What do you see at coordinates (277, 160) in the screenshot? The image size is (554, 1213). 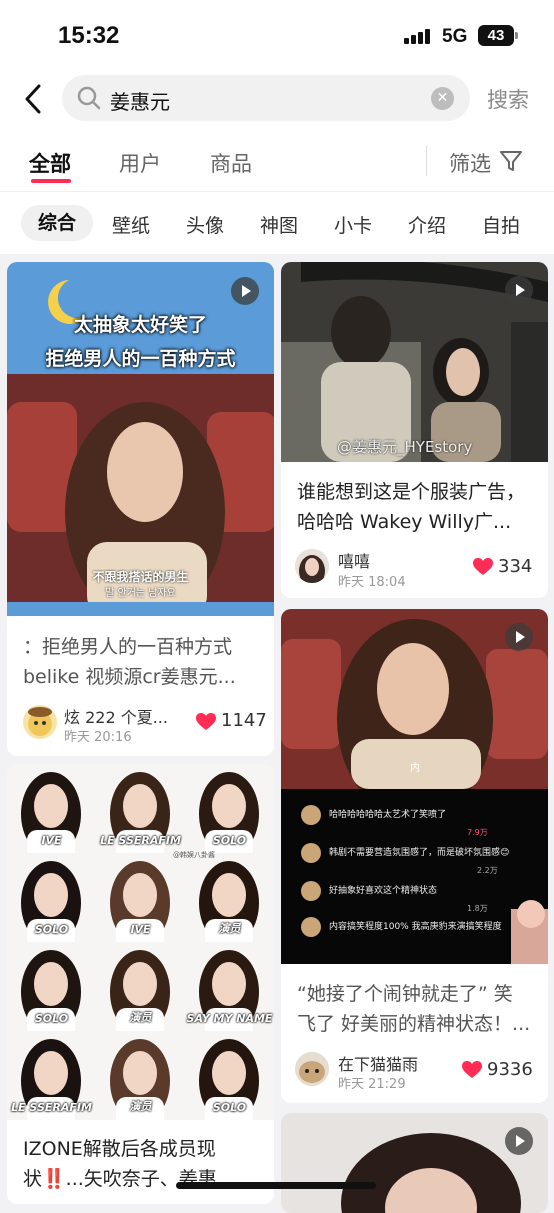 I see `result-tabs: 全部 用户 商品 筛选` at bounding box center [277, 160].